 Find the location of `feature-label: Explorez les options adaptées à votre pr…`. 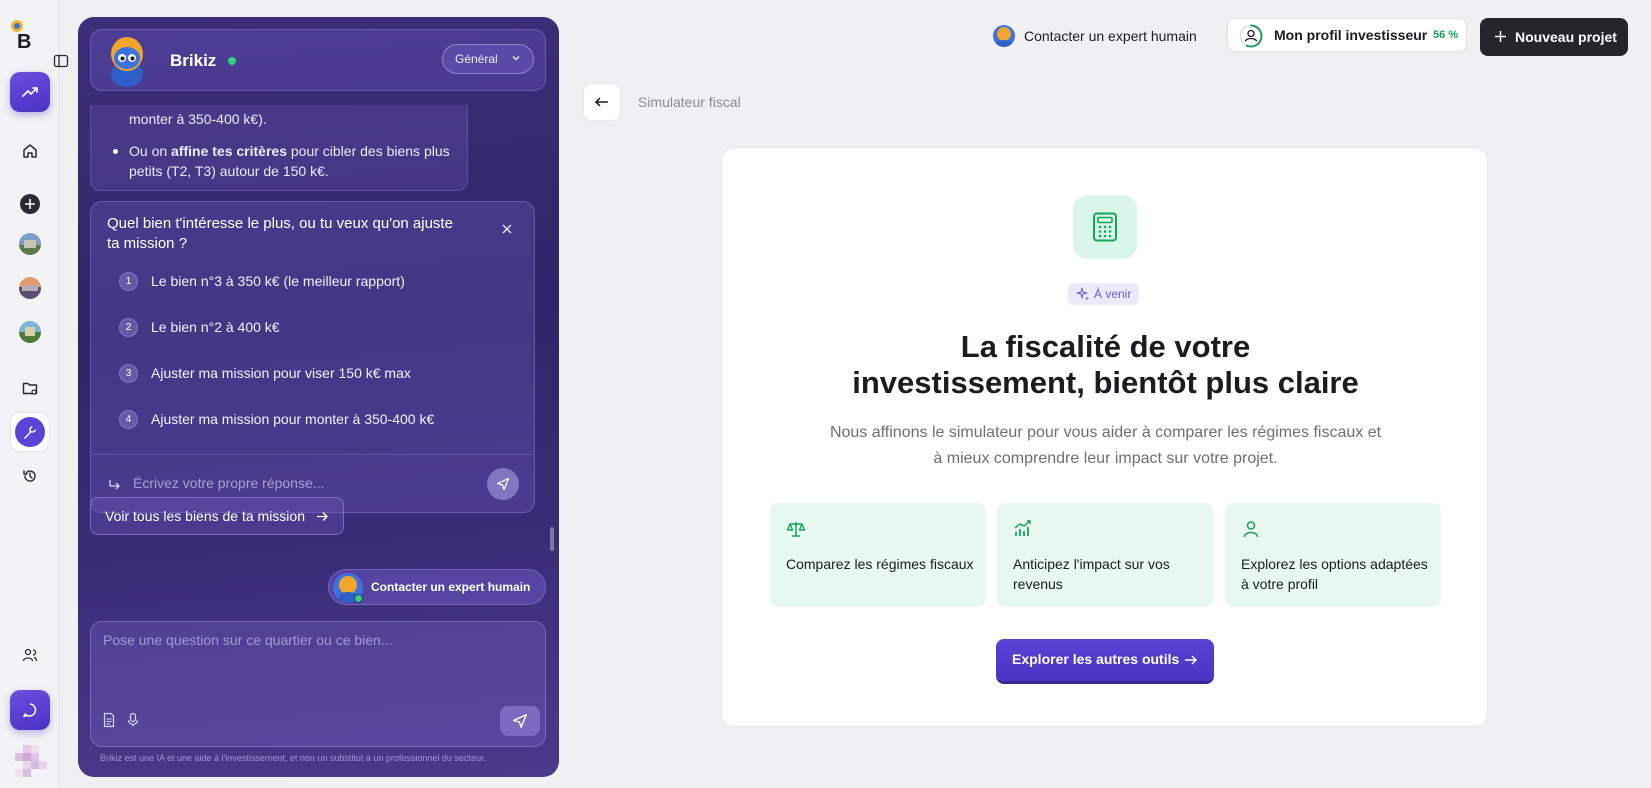

feature-label: Explorez les options adaptées à votre pr… is located at coordinates (1334, 574).